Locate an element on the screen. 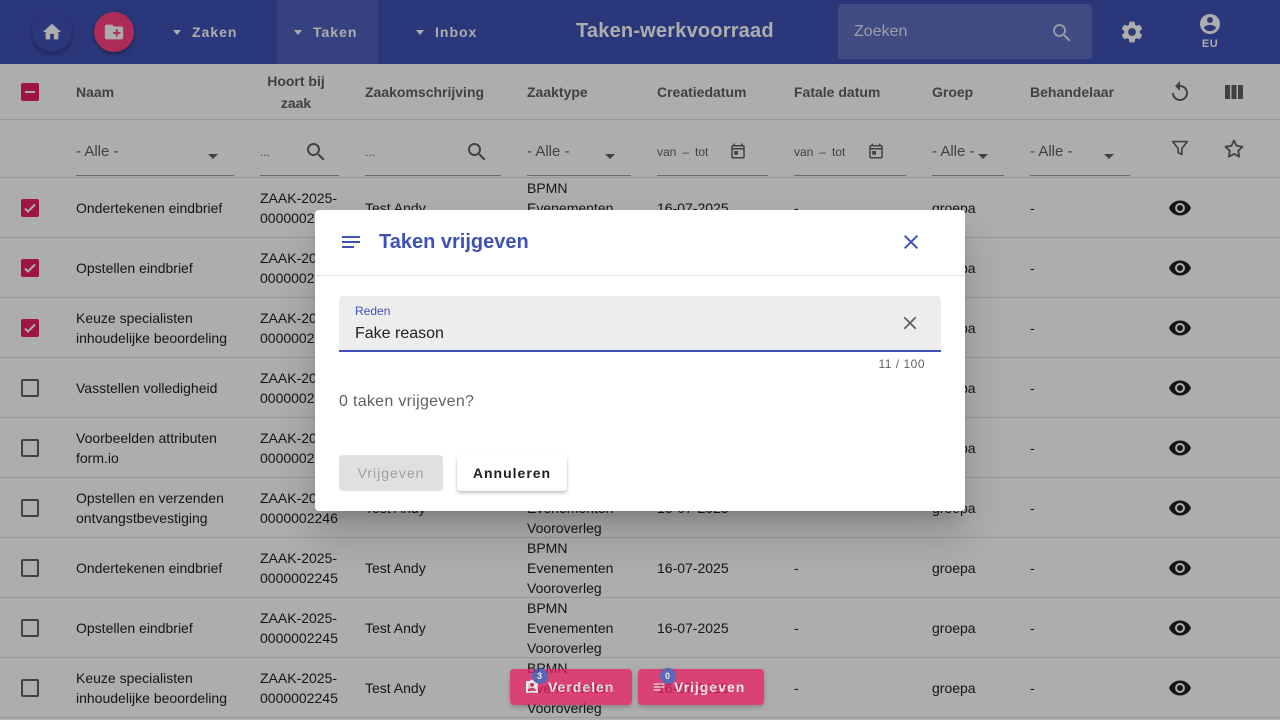 This screenshot has width=1280, height=720. dialog-question: 0 taken vrijgeven? is located at coordinates (407, 401).